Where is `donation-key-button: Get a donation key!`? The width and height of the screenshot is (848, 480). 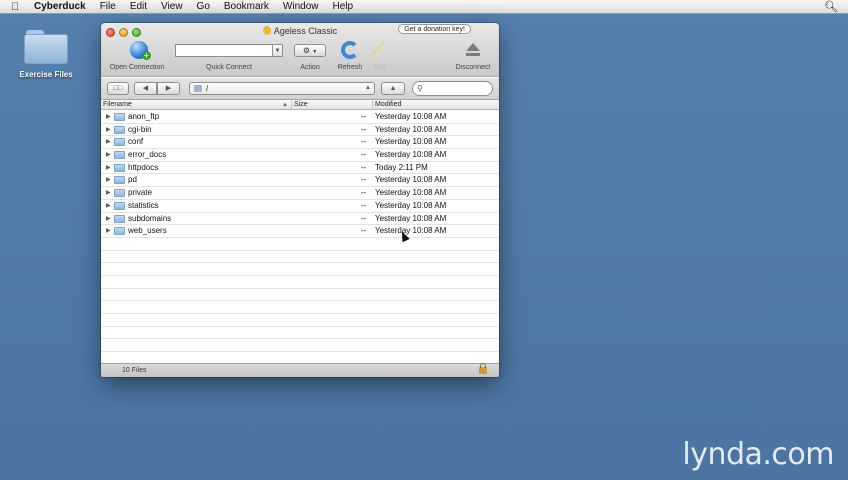
donation-key-button: Get a donation key! is located at coordinates (434, 29).